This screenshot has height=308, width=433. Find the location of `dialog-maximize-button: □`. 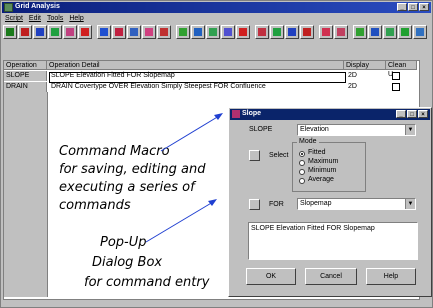

dialog-maximize-button: □ is located at coordinates (412, 114).